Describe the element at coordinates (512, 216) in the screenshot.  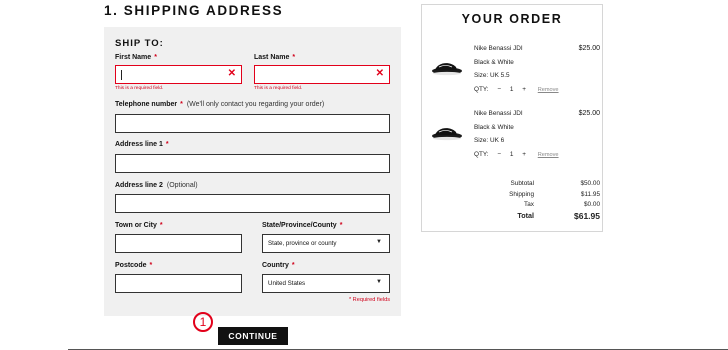
I see `total-row: Total $61.95` at that location.